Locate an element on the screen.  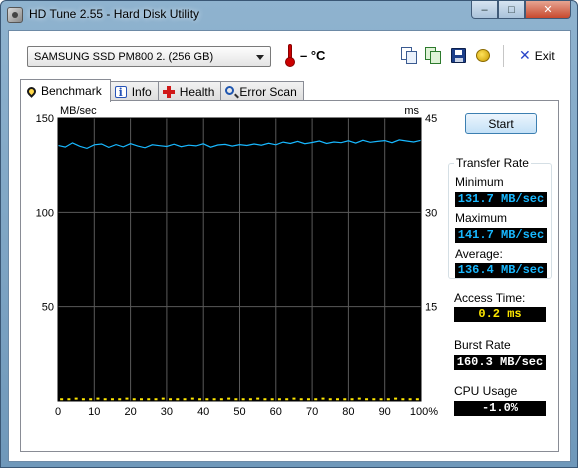
burst-rate-value: 160.3 MB/sec is located at coordinates (500, 362).